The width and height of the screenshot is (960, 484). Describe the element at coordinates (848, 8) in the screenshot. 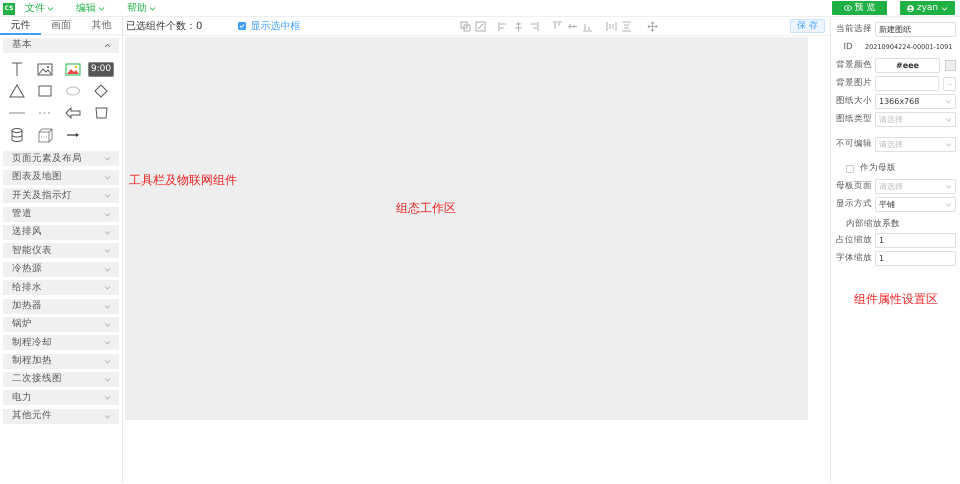

I see `eye-icon` at that location.